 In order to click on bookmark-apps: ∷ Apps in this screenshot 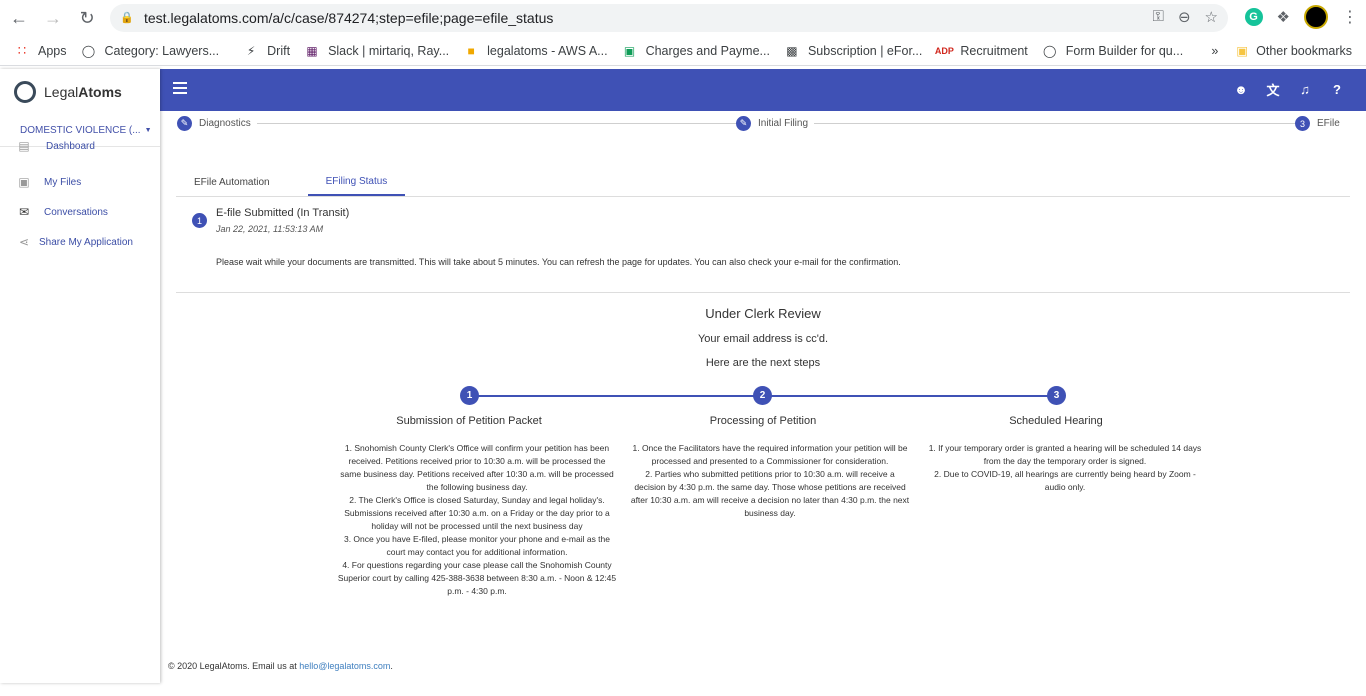, I will do `click(40, 51)`.